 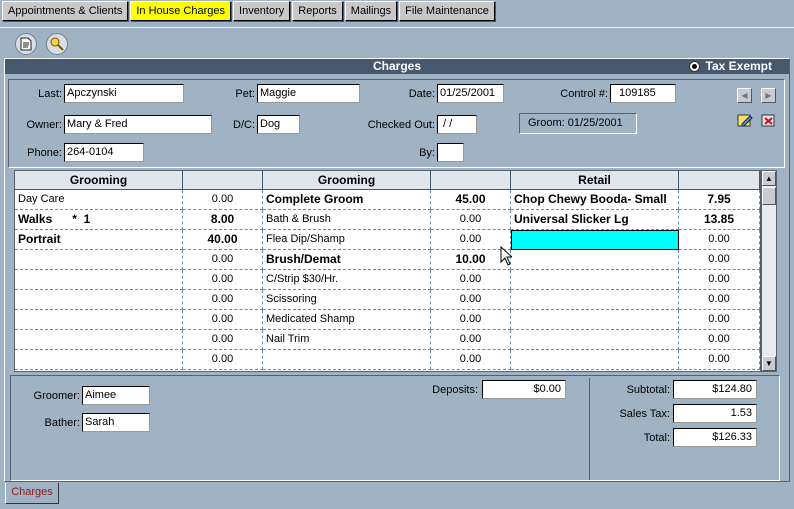 What do you see at coordinates (470, 93) in the screenshot?
I see `date-field: 01/25/2001` at bounding box center [470, 93].